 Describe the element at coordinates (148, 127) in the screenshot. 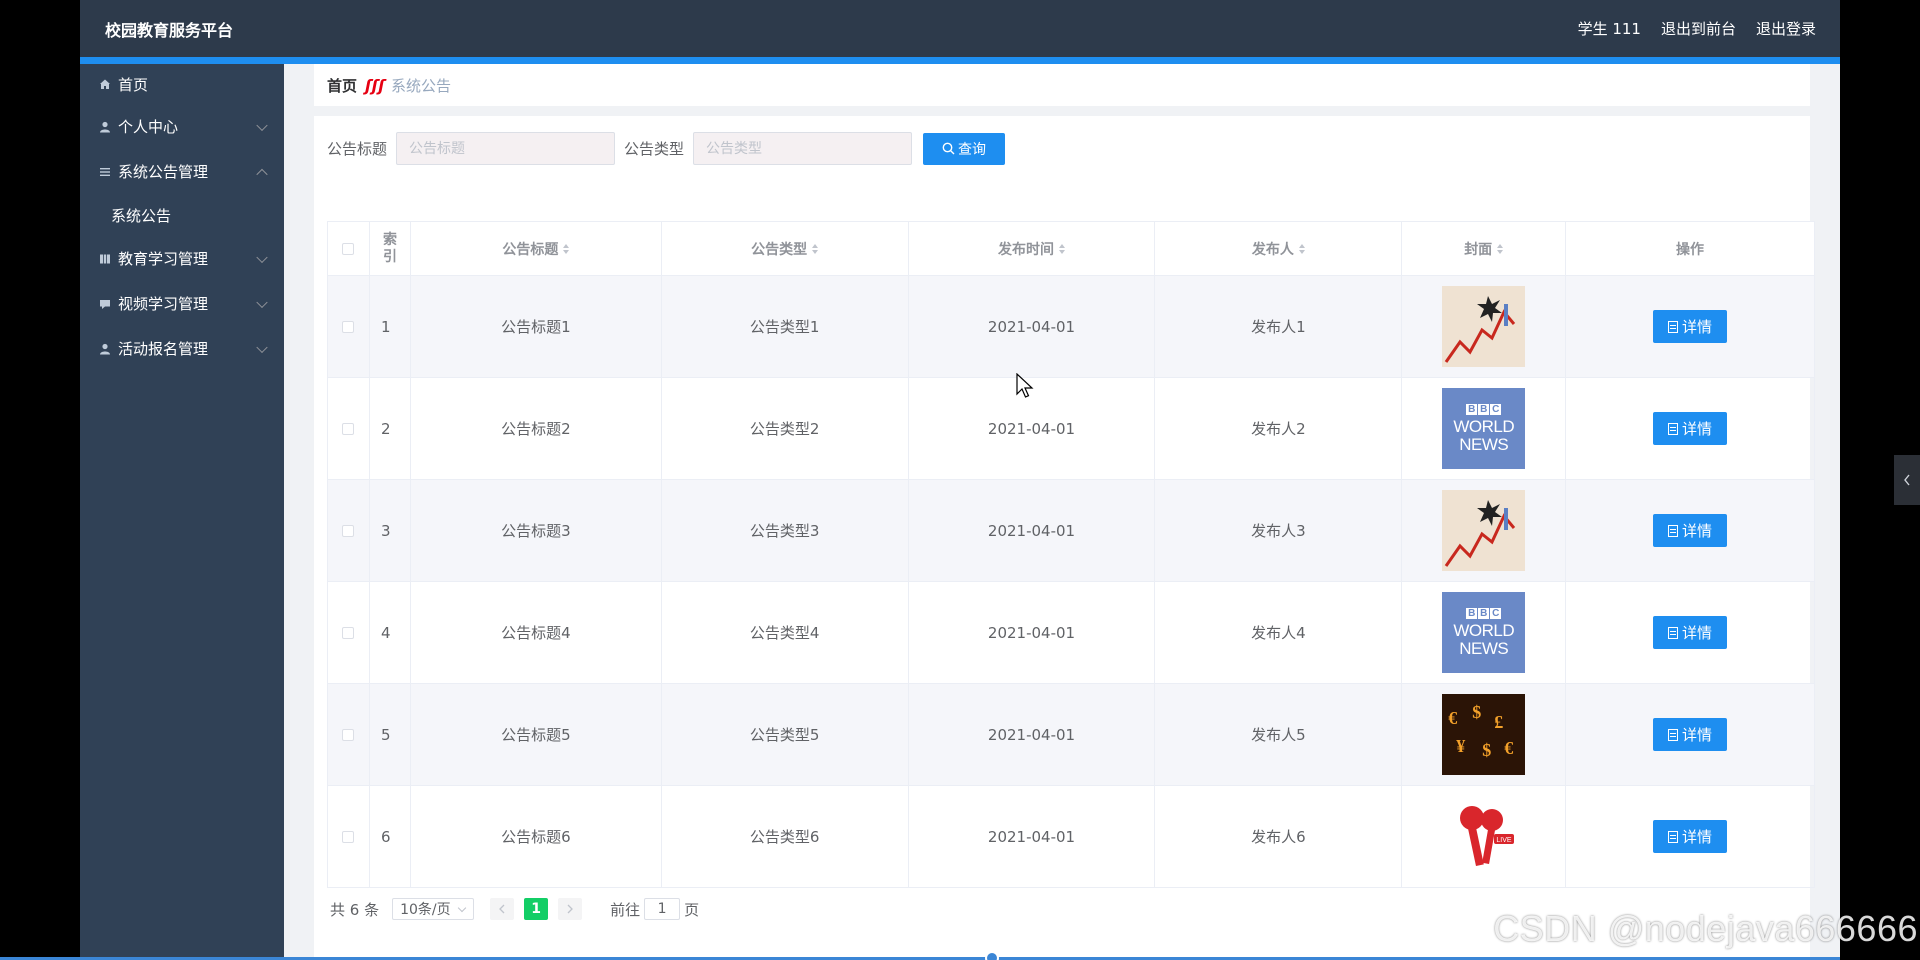

I see `sidebar-item-label: 个人中心` at that location.